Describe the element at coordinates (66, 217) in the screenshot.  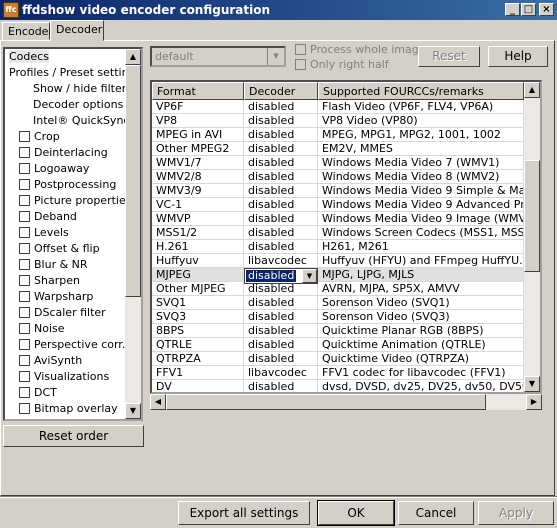
I see `sidebar-item: Deband` at that location.